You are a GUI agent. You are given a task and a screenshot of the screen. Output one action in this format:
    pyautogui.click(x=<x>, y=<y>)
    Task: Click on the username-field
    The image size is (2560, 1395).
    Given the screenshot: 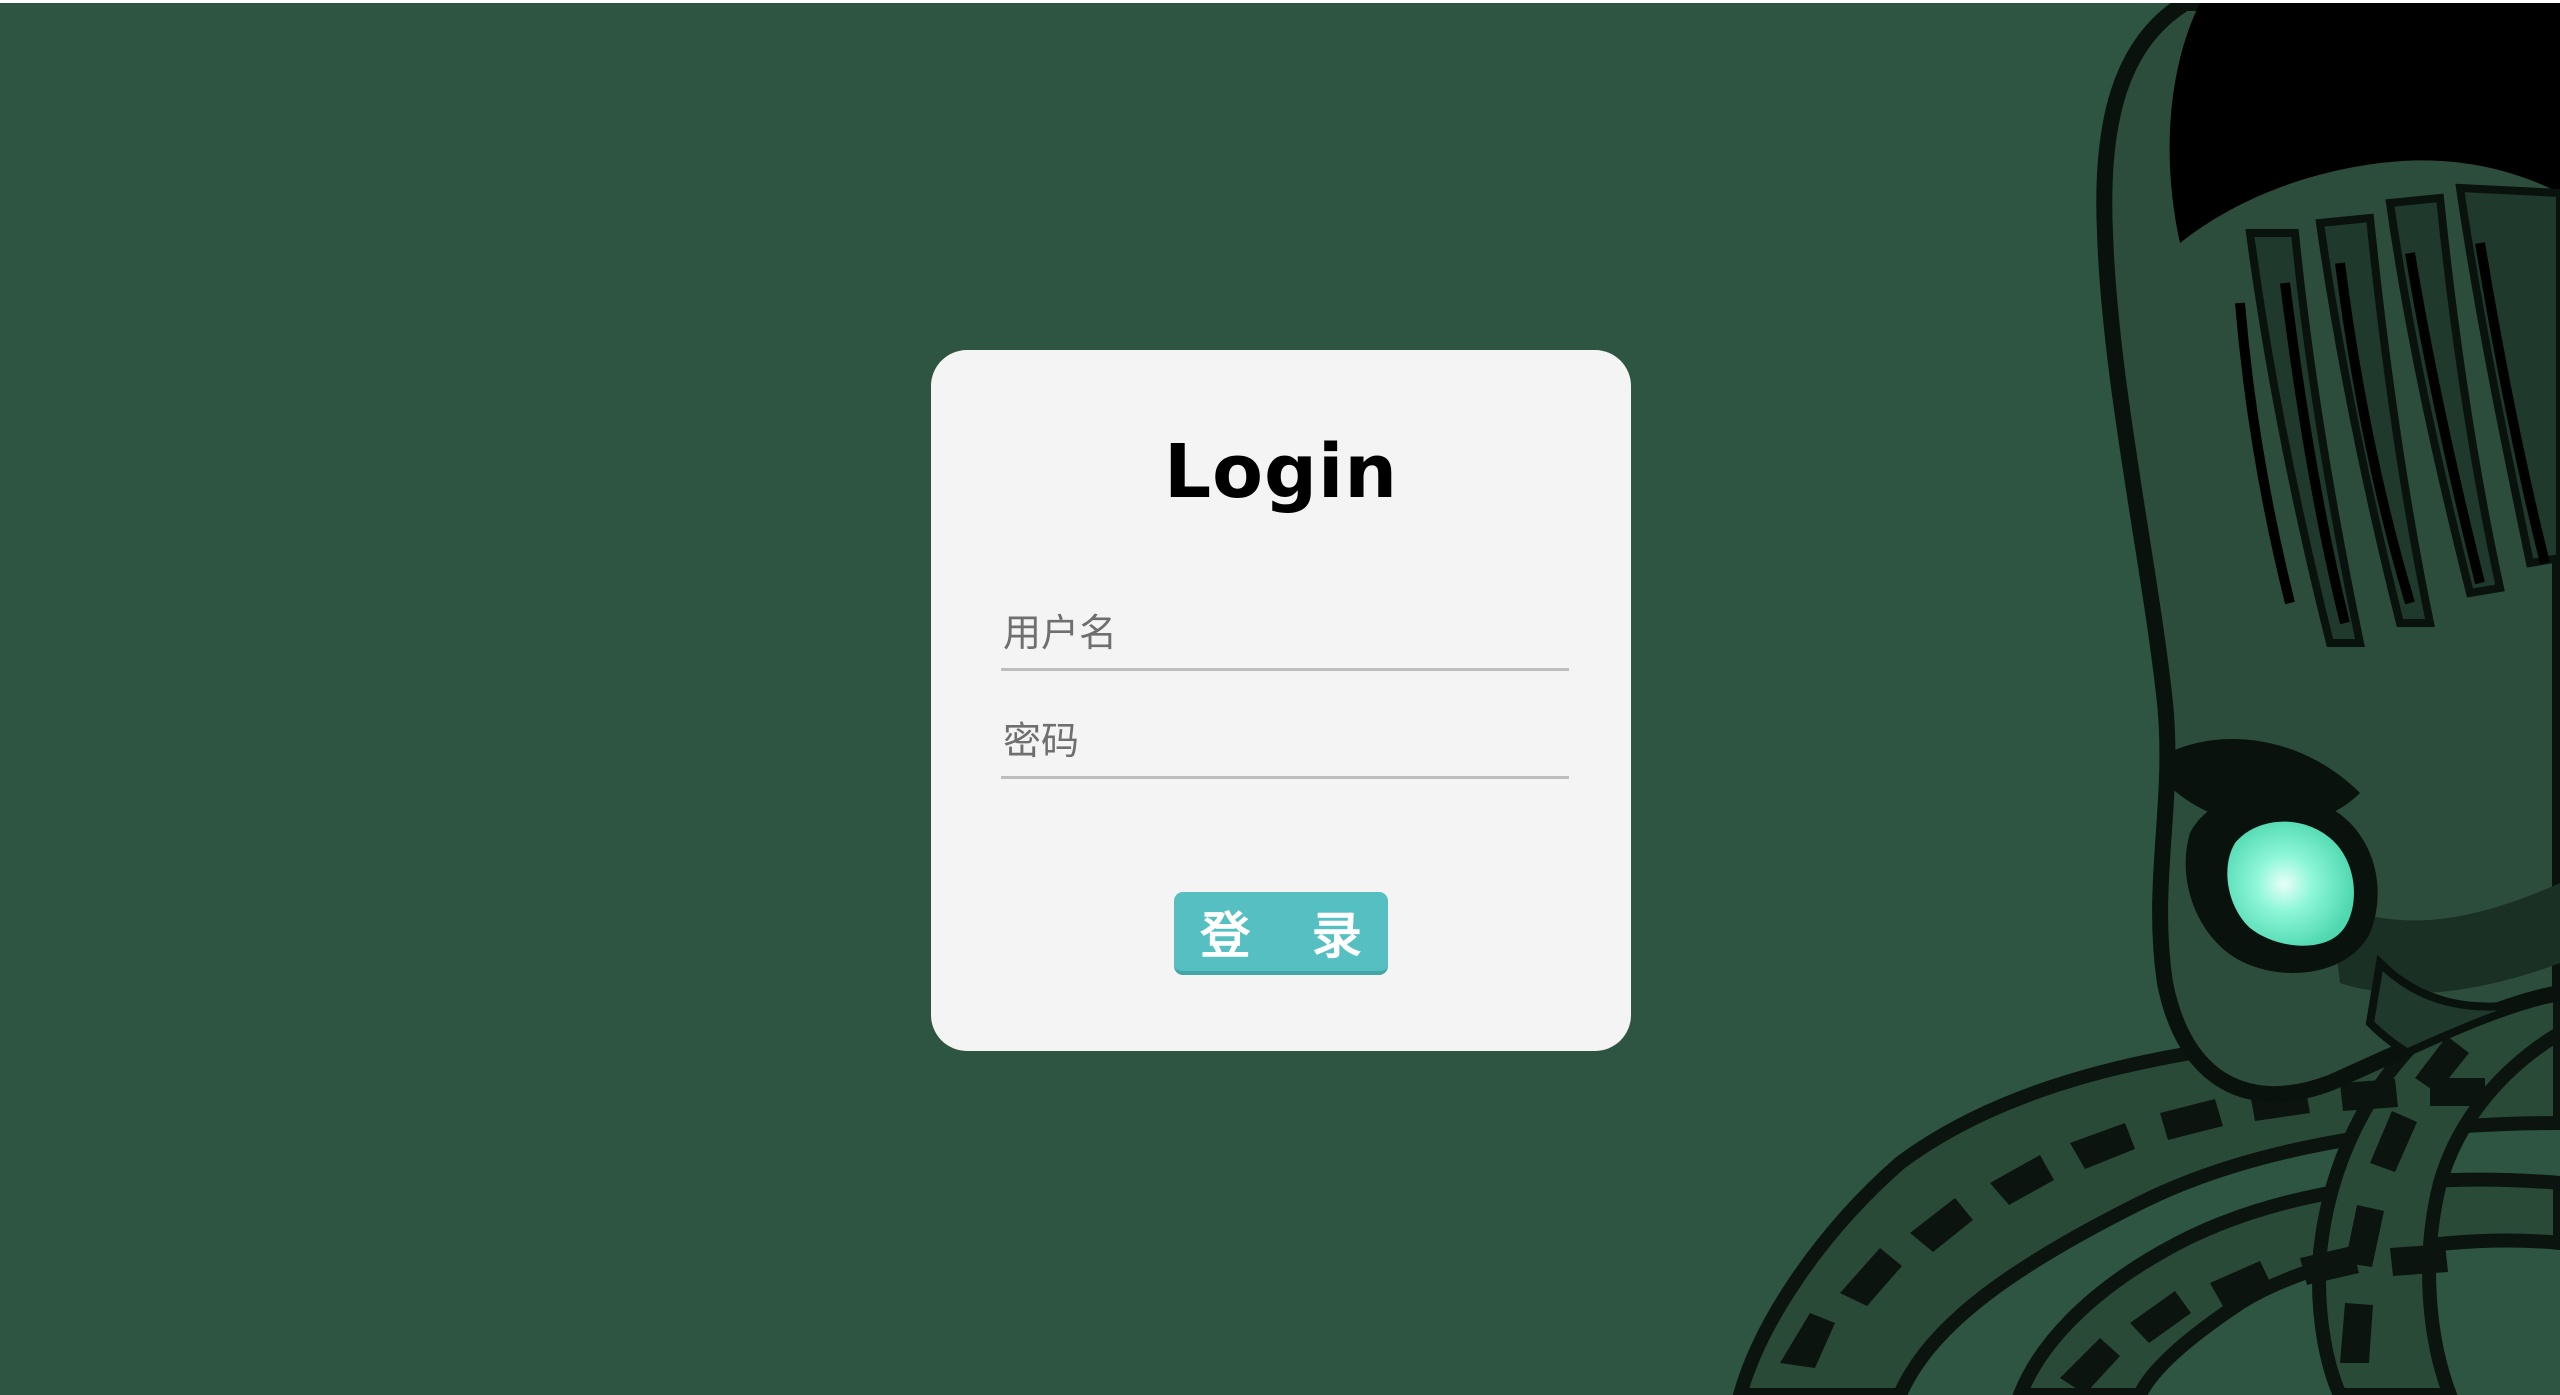 What is the action you would take?
    pyautogui.click(x=1285, y=634)
    